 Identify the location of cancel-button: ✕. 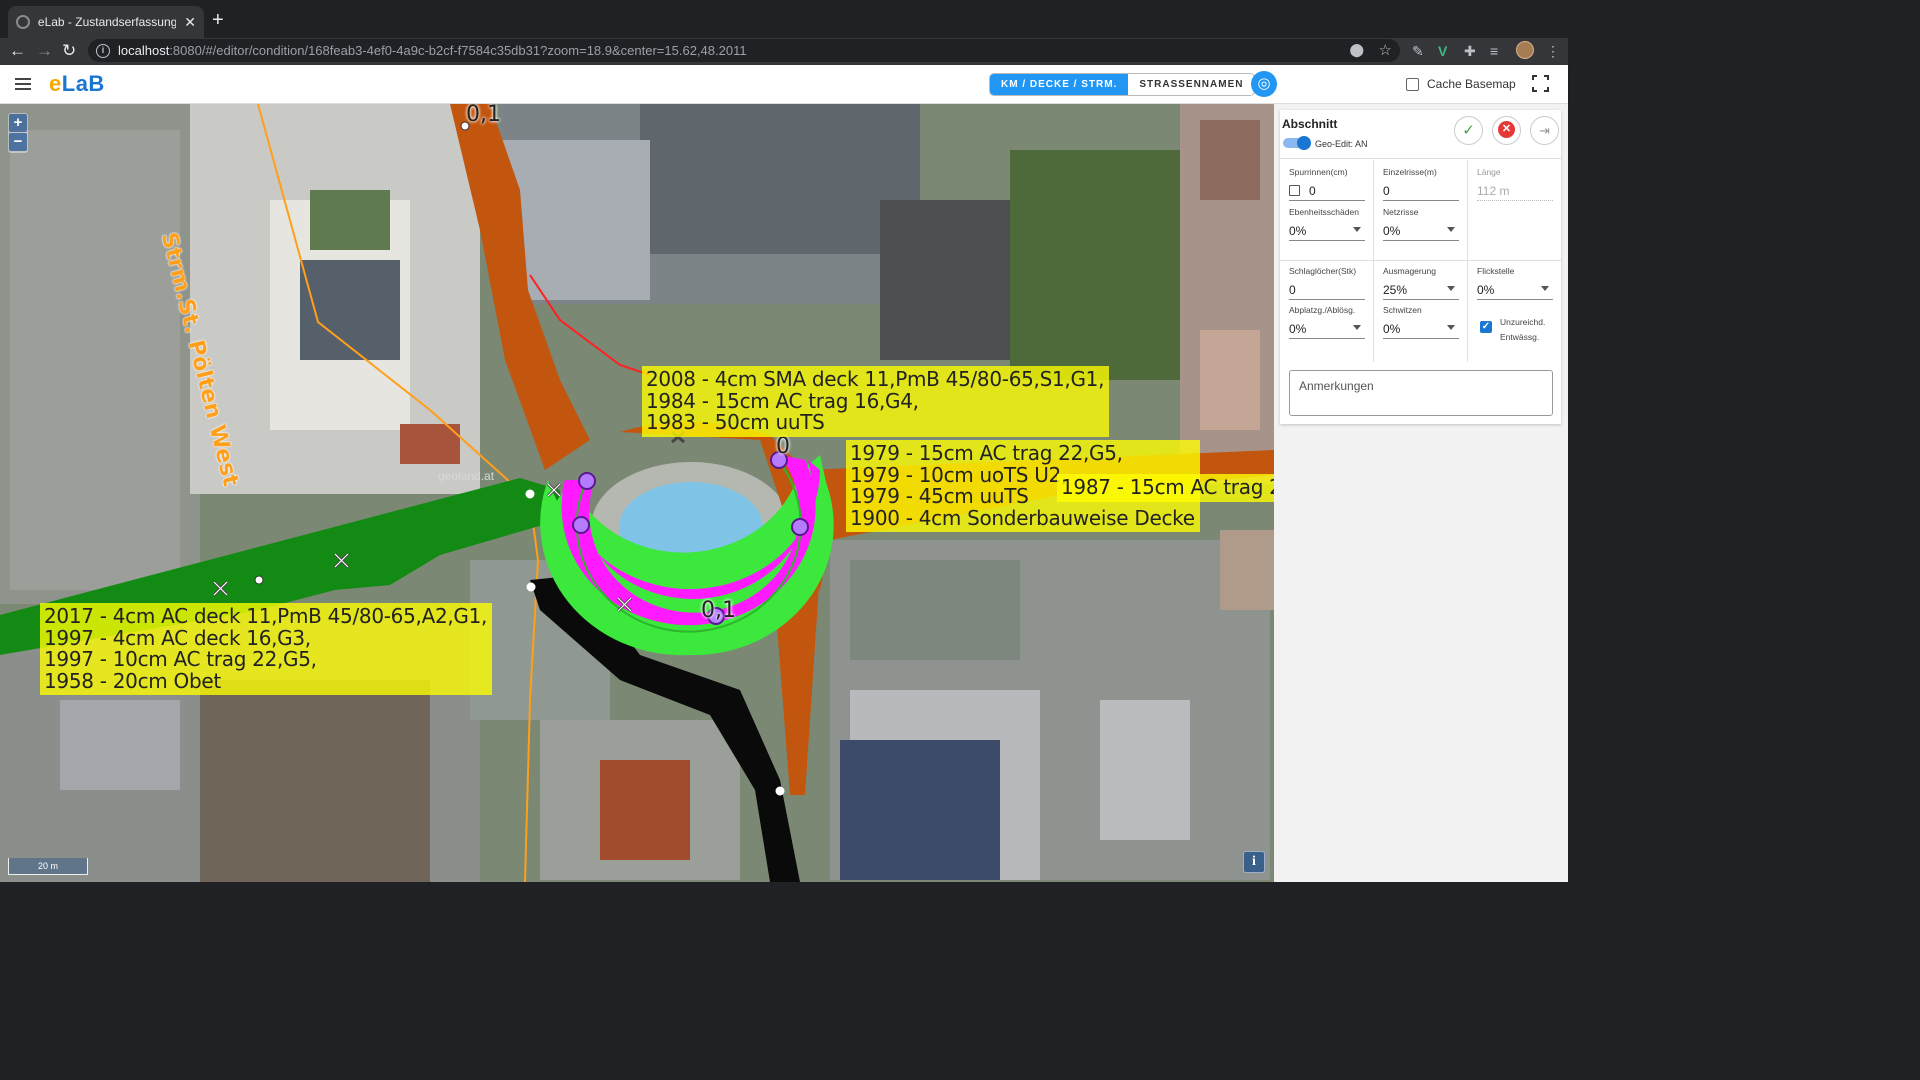
(1506, 130).